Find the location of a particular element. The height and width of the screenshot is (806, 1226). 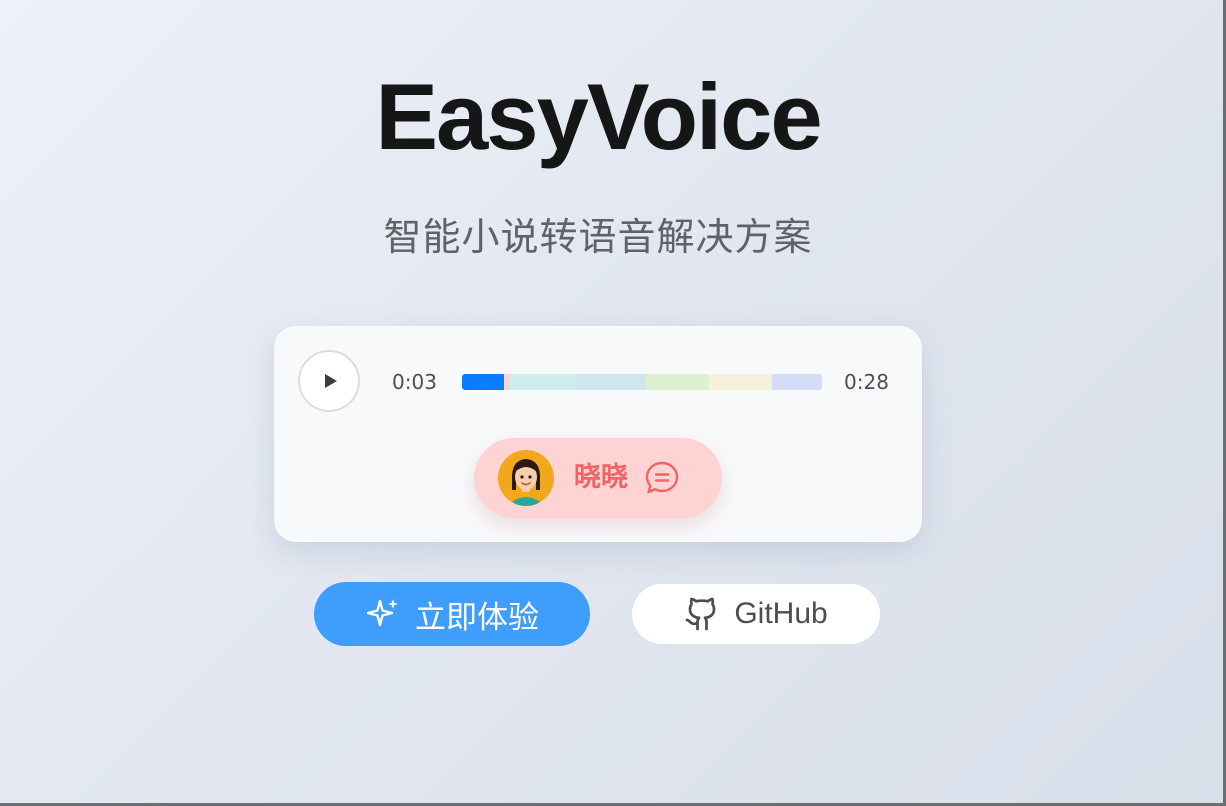

total-time: 0:28 is located at coordinates (866, 382).